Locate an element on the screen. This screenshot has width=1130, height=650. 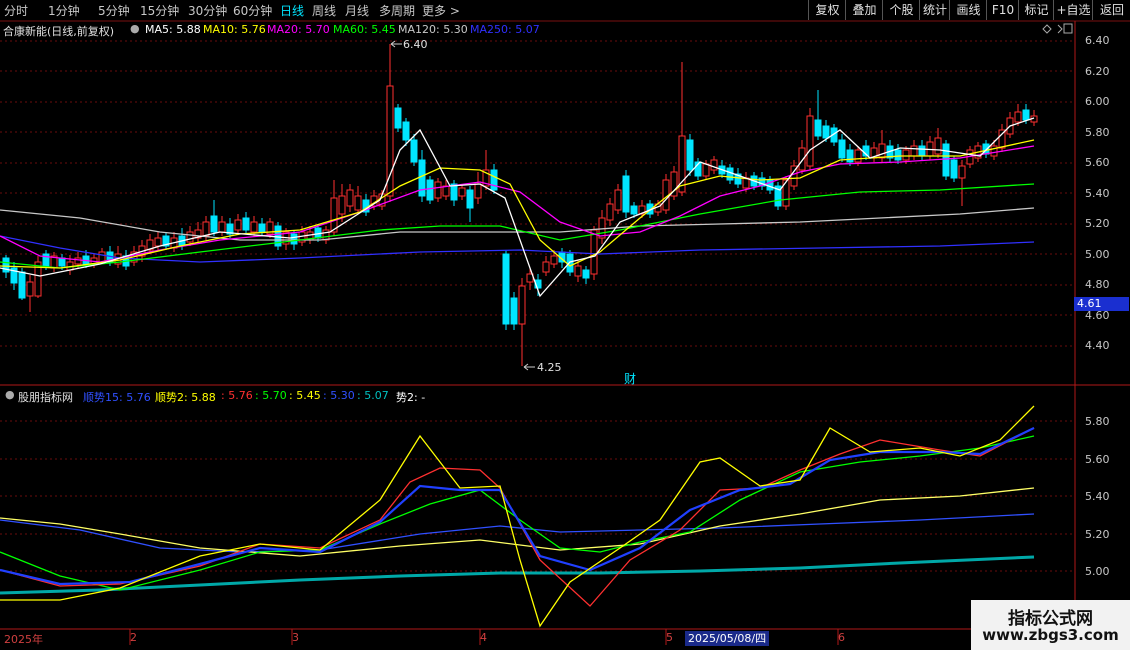
date-label: 3 is located at coordinates (295, 637).